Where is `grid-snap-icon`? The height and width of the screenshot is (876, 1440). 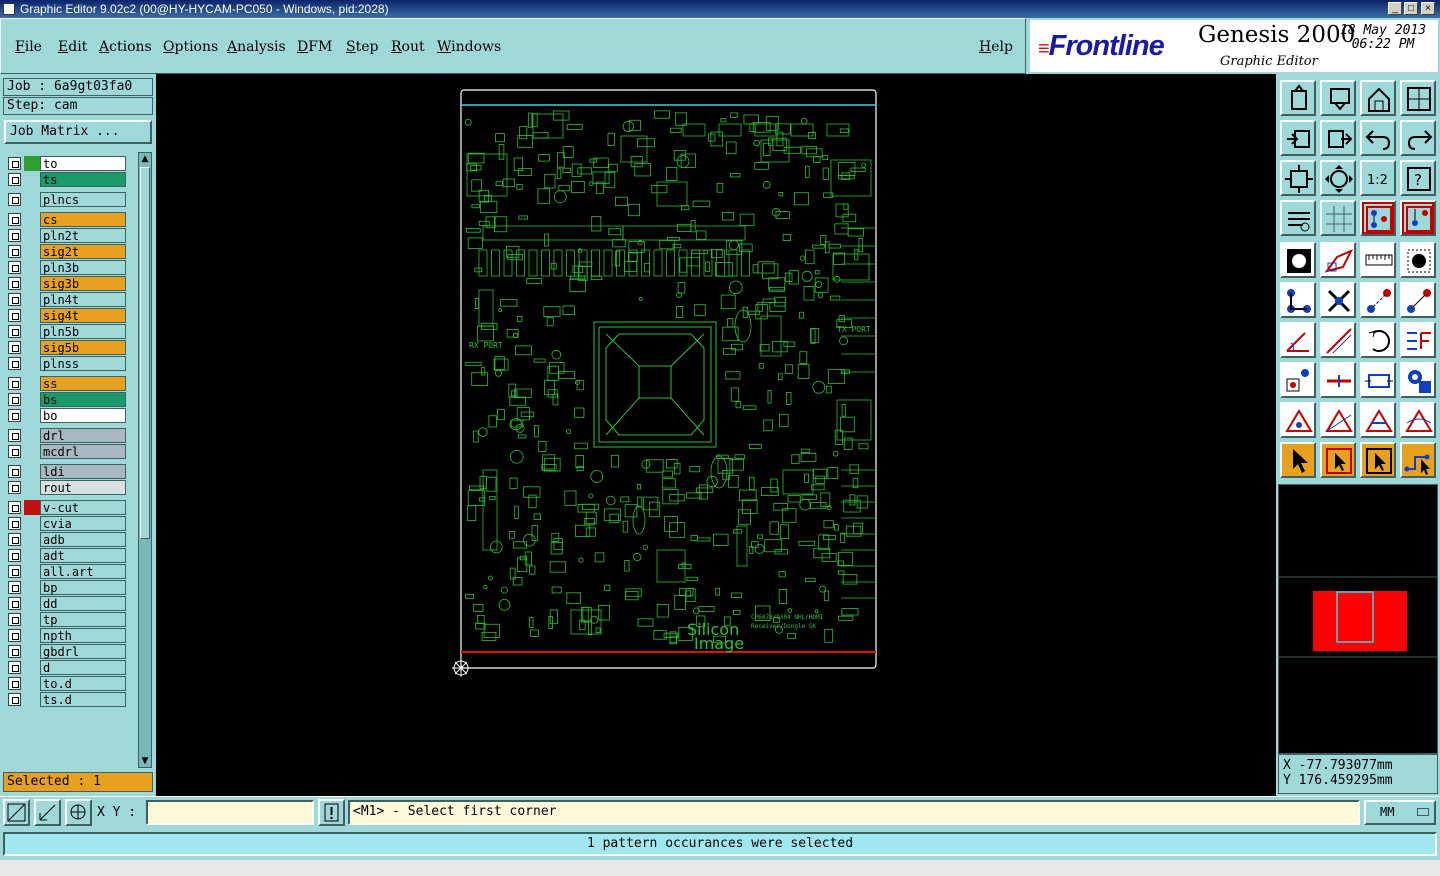 grid-snap-icon is located at coordinates (78, 812).